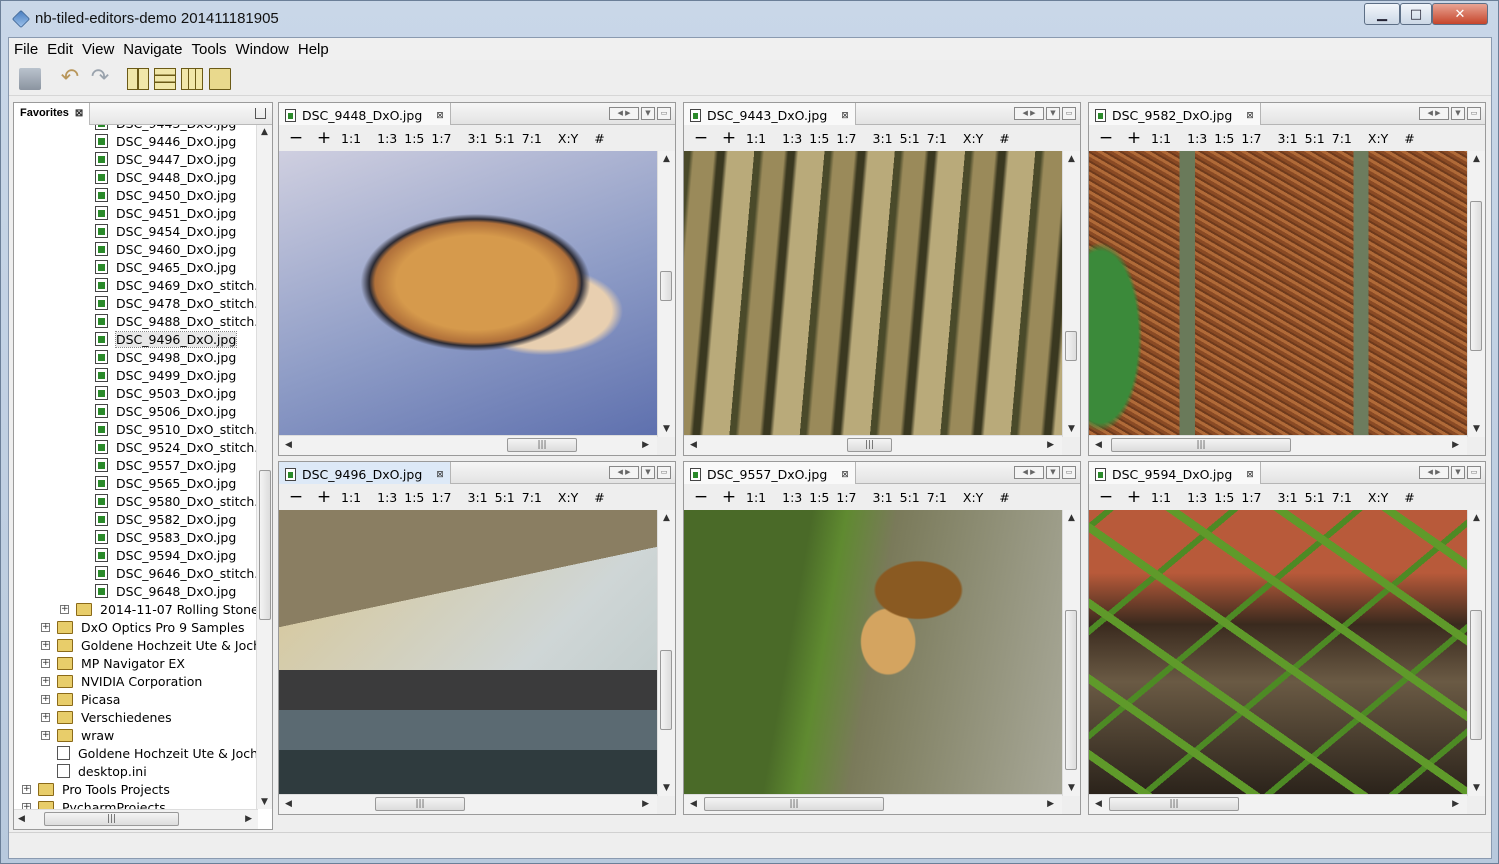 The height and width of the screenshot is (864, 1499). I want to click on tree-folder-item: + NVIDIA Corporation, so click(121, 681).